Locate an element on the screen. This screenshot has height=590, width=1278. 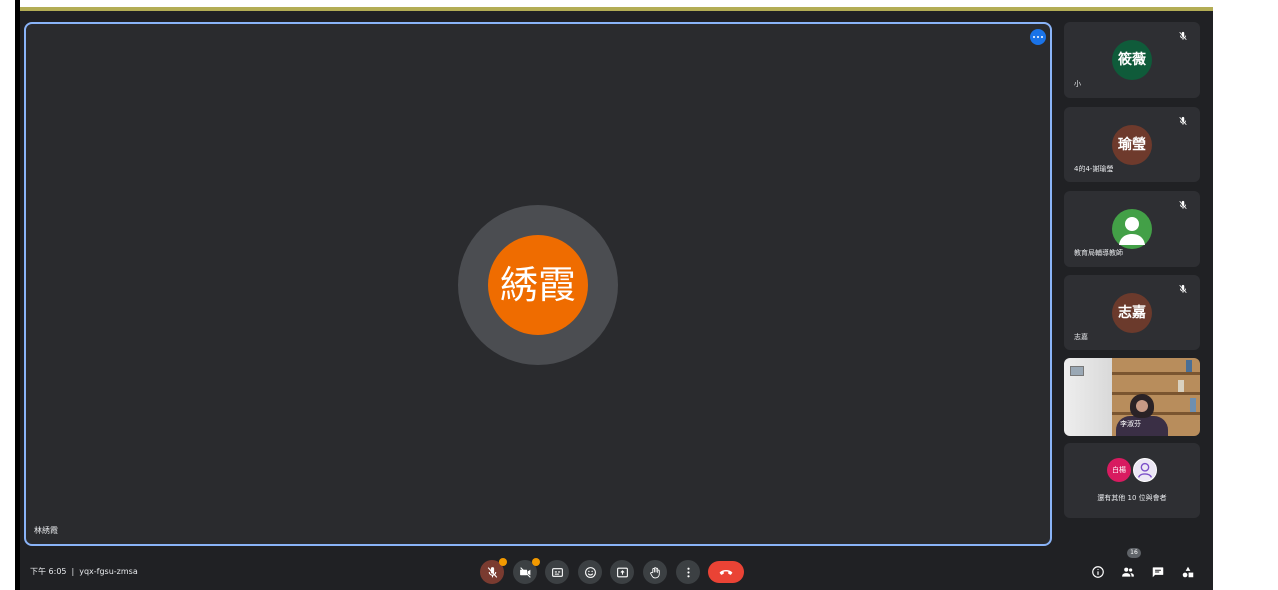
raise-hand-button is located at coordinates (655, 572).